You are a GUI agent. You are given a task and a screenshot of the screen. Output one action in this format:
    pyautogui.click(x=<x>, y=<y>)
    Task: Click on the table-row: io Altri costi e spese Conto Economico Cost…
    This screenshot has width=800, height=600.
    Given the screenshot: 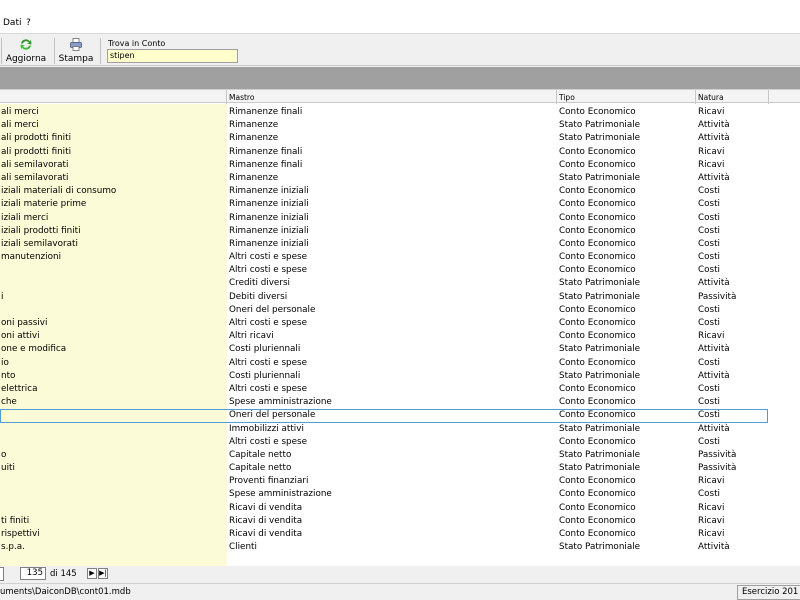 What is the action you would take?
    pyautogui.click(x=400, y=363)
    